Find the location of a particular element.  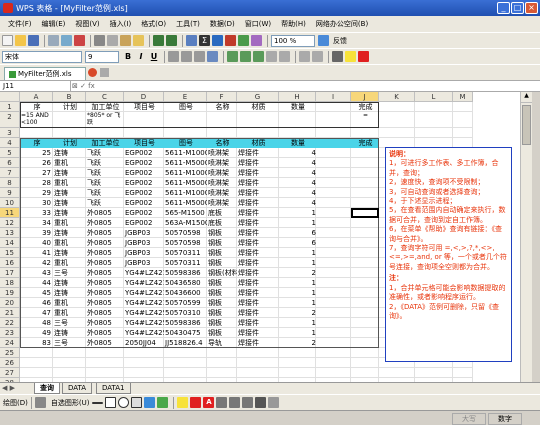

column-header: E is located at coordinates (185, 97).